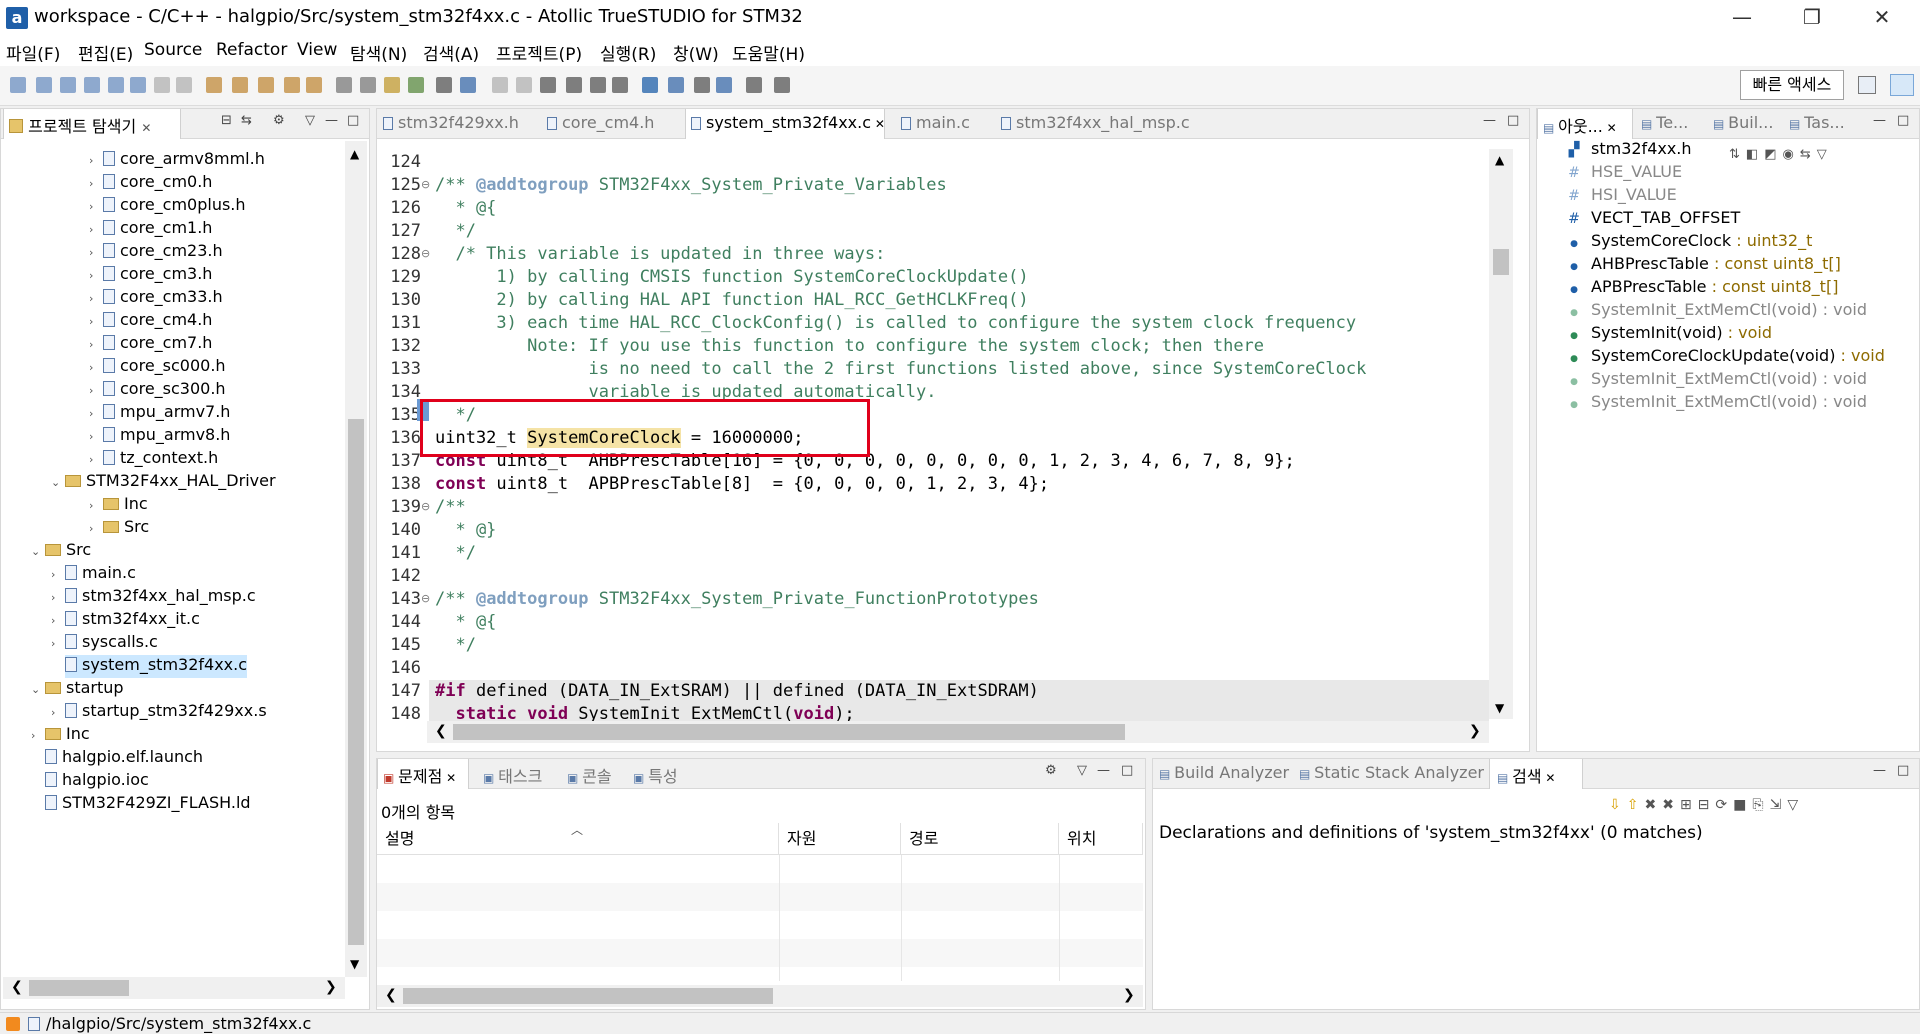 The height and width of the screenshot is (1034, 1920). I want to click on tree-item: › core_cm0plus.h, so click(167, 206).